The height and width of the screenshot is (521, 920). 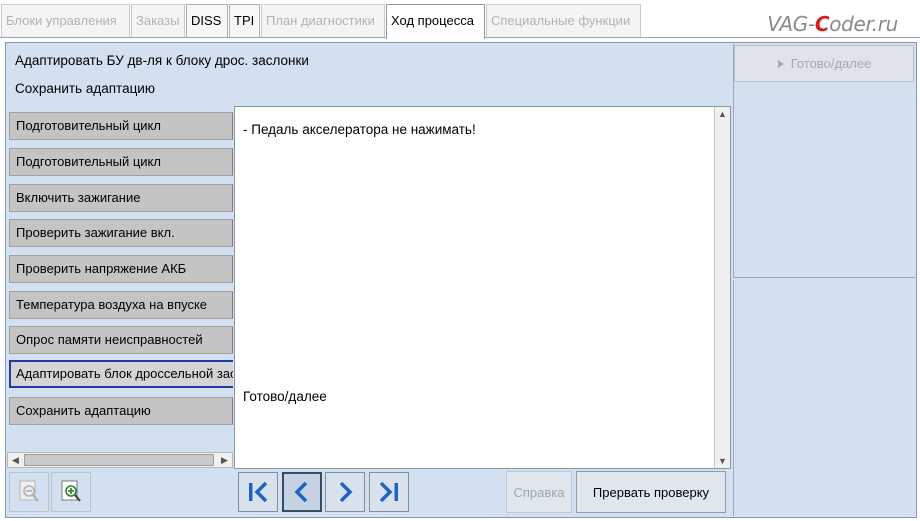 I want to click on step-item: Проверить напряжение АКБ, so click(x=121, y=269).